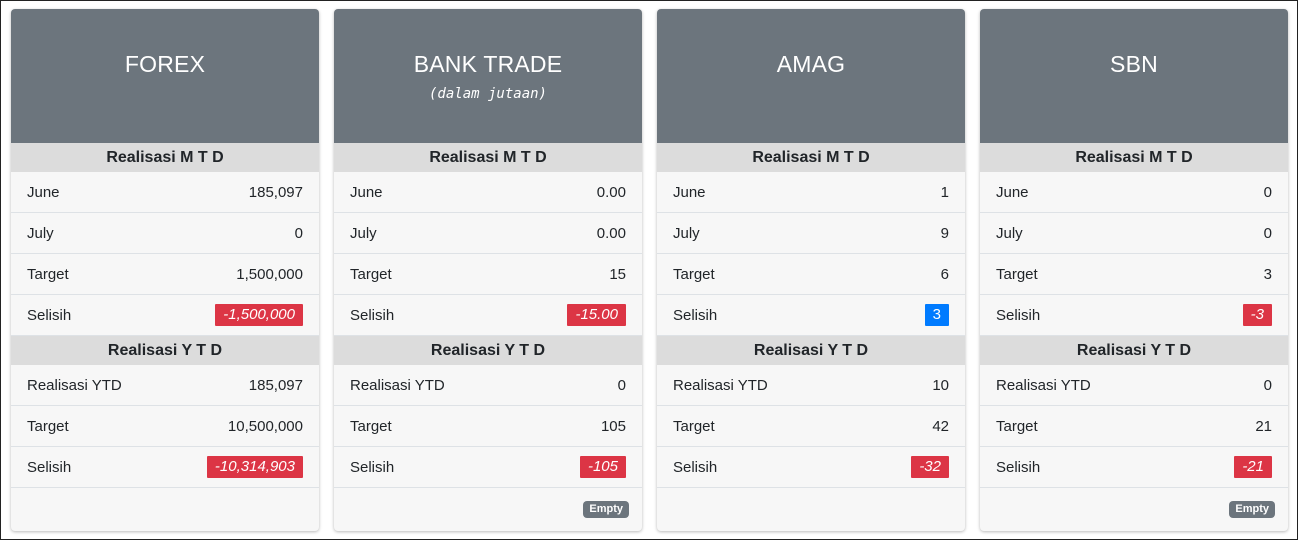  Describe the element at coordinates (1267, 274) in the screenshot. I see `row-value: 3` at that location.